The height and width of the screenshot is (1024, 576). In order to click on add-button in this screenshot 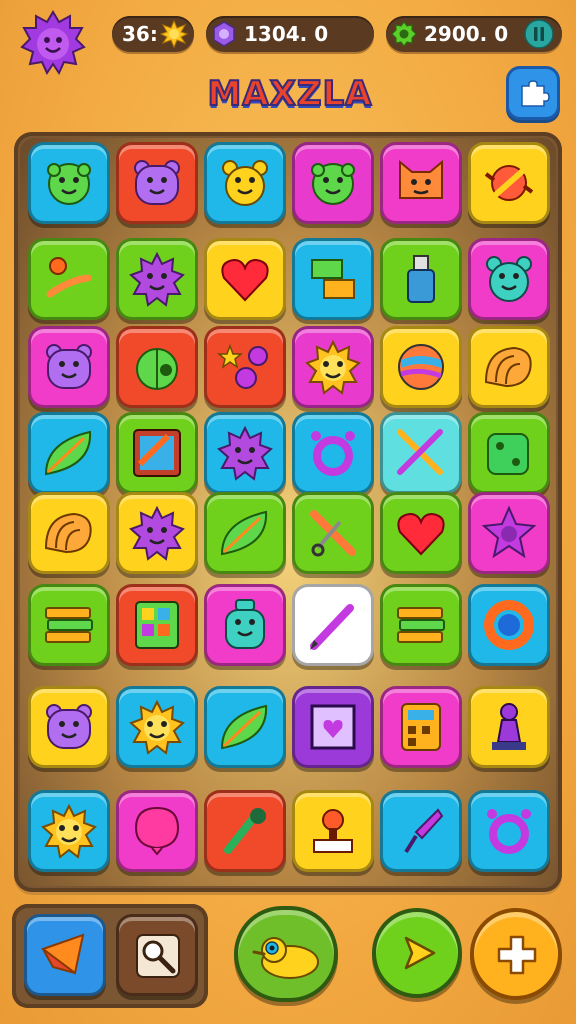, I will do `click(516, 954)`.